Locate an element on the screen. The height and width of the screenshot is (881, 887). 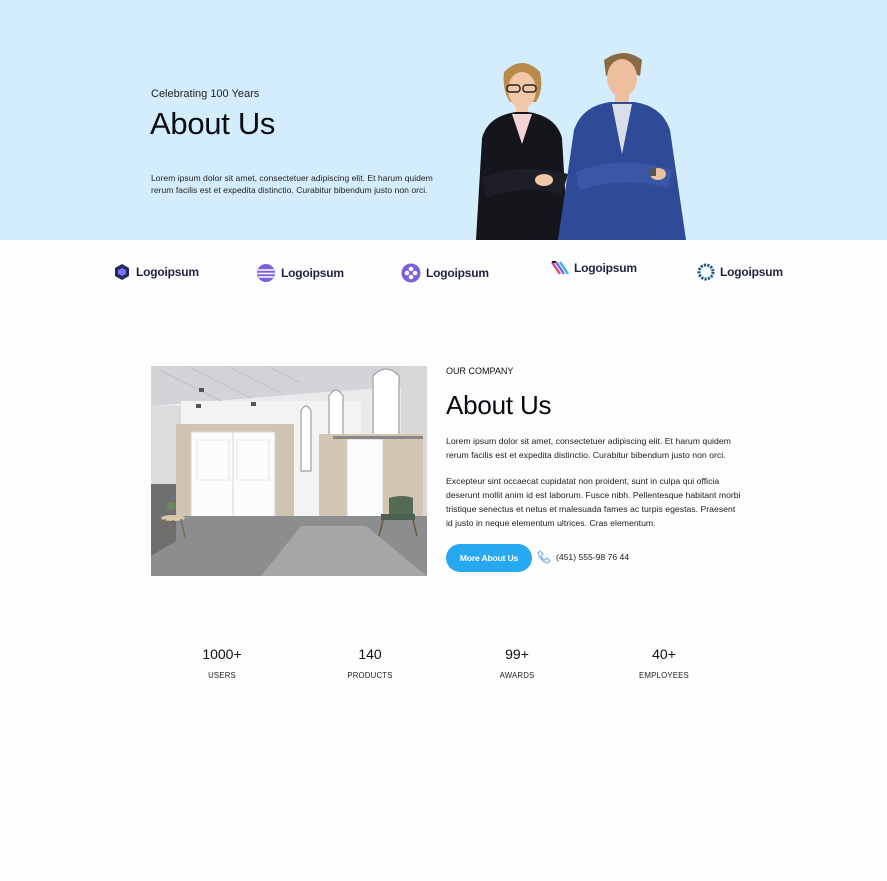
man-figure is located at coordinates (622, 146).